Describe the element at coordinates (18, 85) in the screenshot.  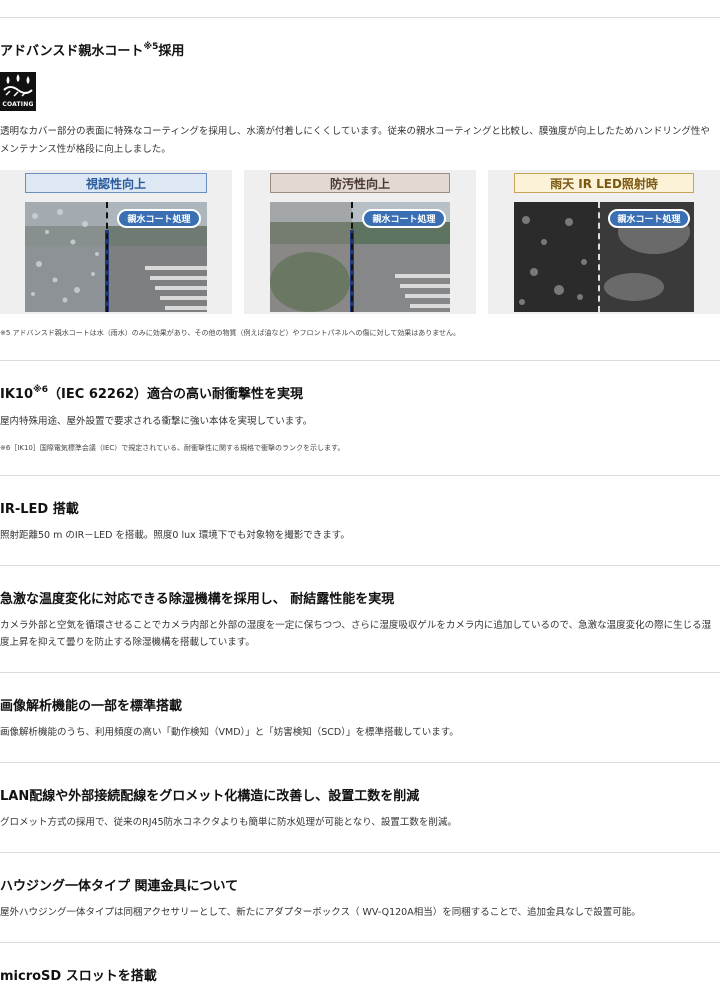
I see `water-drops-icon` at that location.